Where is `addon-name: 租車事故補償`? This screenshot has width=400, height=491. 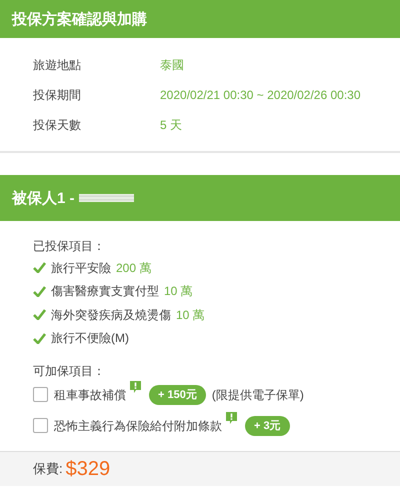
addon-name: 租車事故補償 is located at coordinates (90, 394).